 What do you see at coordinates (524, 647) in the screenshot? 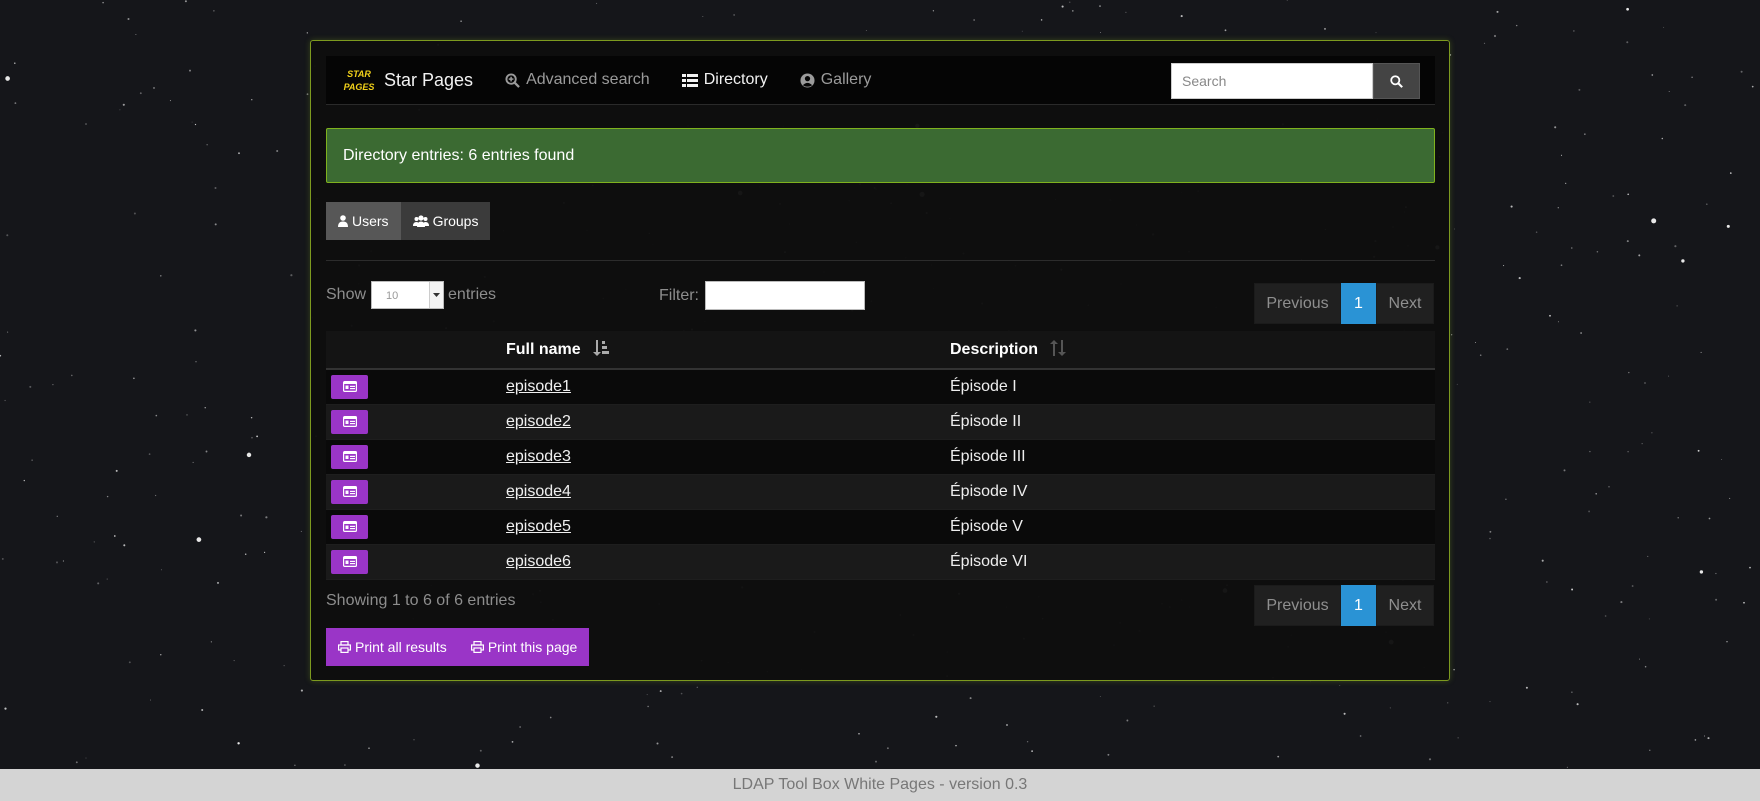
I see `print-this-page-button: Print this page` at bounding box center [524, 647].